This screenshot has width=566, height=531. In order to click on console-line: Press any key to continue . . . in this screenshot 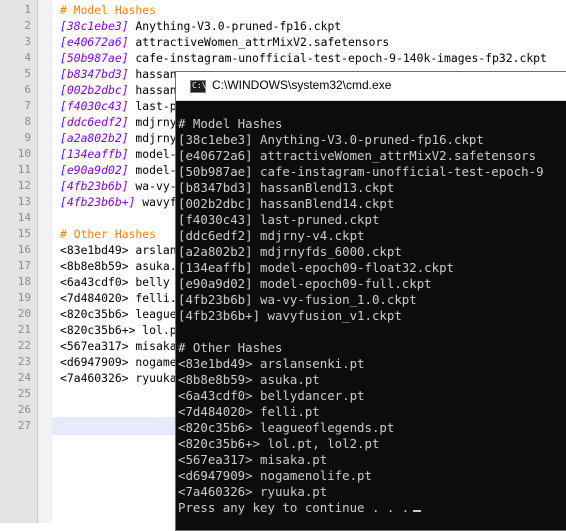, I will do `click(300, 508)`.